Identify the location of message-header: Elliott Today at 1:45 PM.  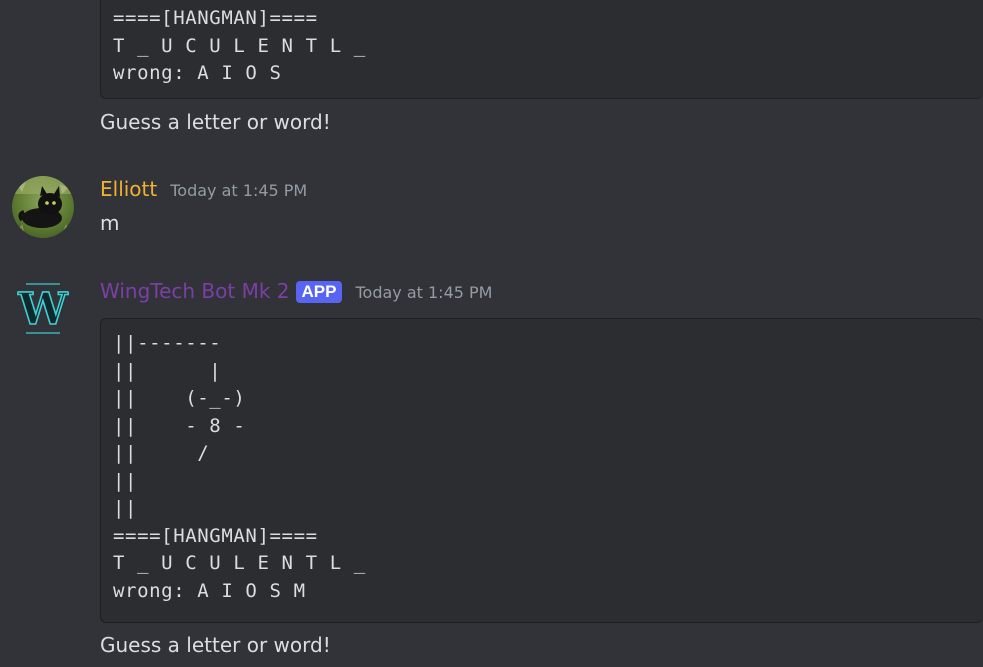
(203, 189).